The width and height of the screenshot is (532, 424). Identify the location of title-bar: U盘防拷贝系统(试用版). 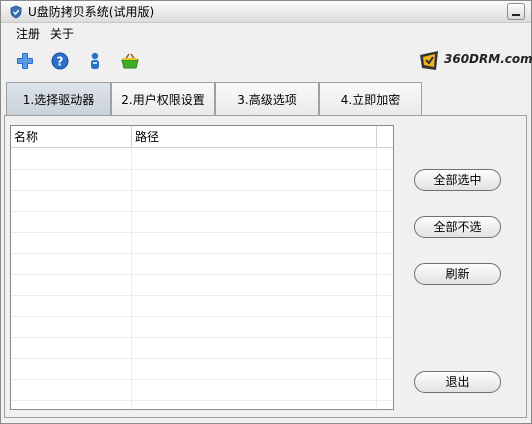
(266, 12).